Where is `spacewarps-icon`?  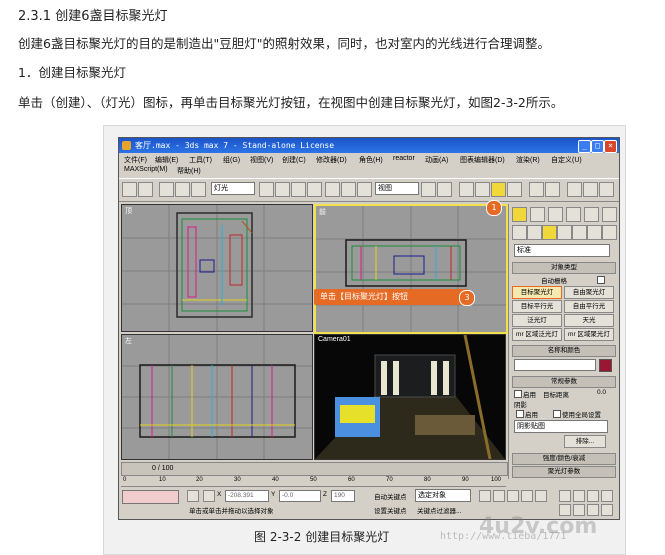
spacewarps-icon is located at coordinates (594, 232).